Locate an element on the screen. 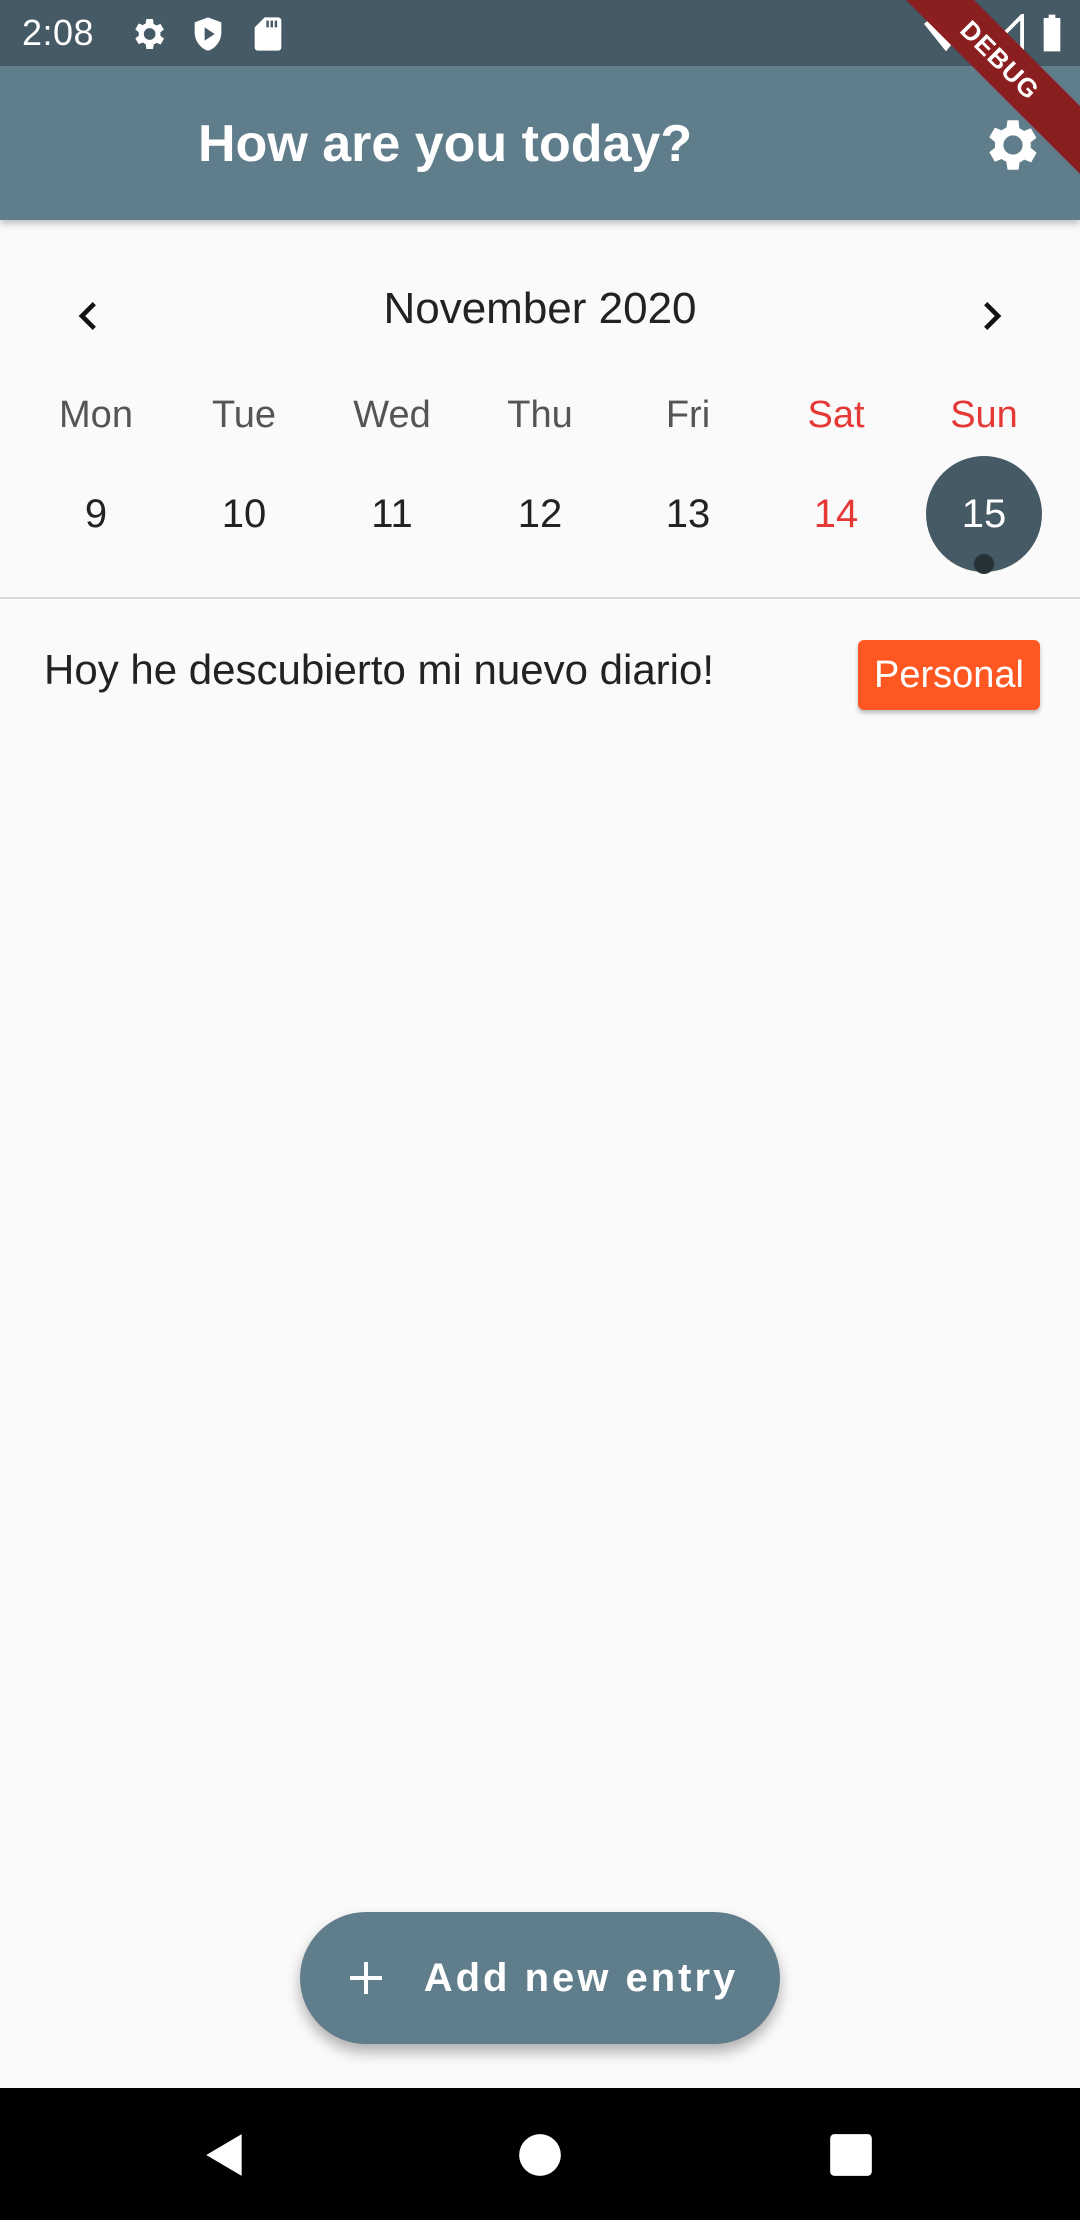  weekday-label: Fri is located at coordinates (688, 415).